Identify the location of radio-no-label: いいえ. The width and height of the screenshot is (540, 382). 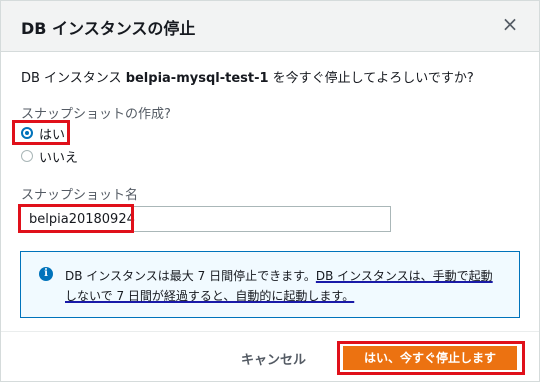
(59, 158).